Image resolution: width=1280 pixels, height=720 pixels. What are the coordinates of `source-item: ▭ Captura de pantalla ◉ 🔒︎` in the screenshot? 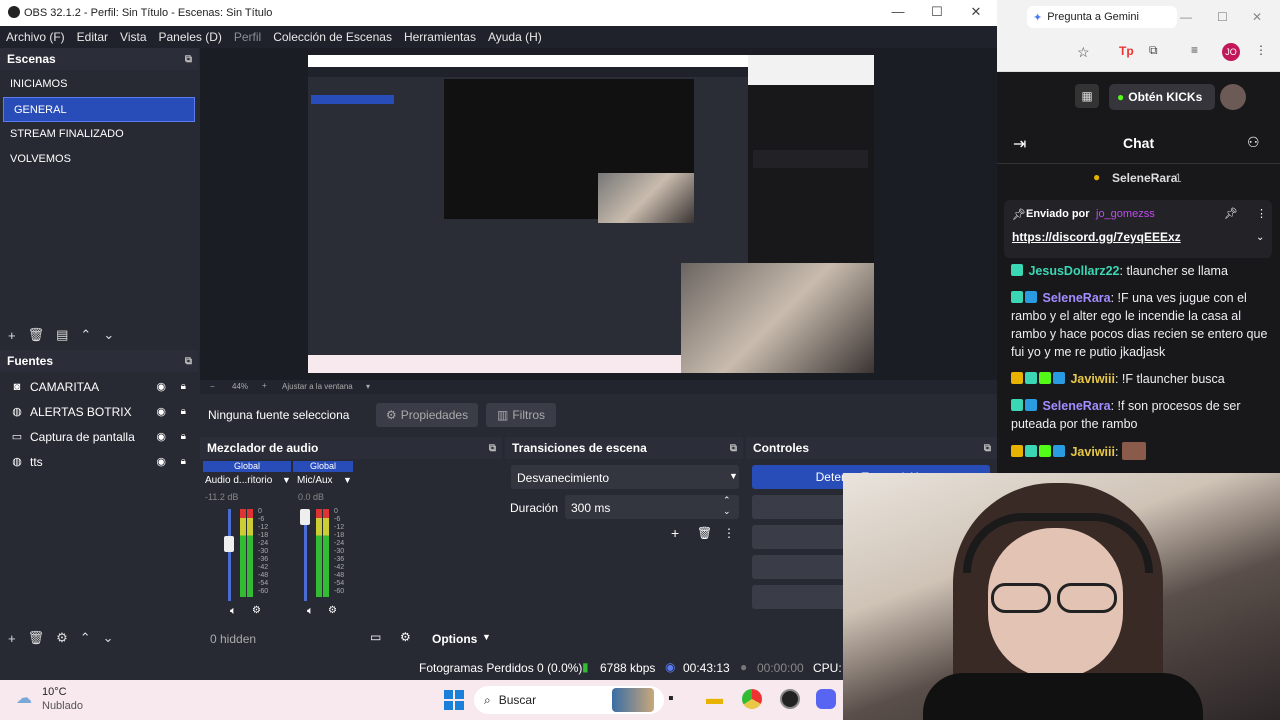 It's located at (99, 436).